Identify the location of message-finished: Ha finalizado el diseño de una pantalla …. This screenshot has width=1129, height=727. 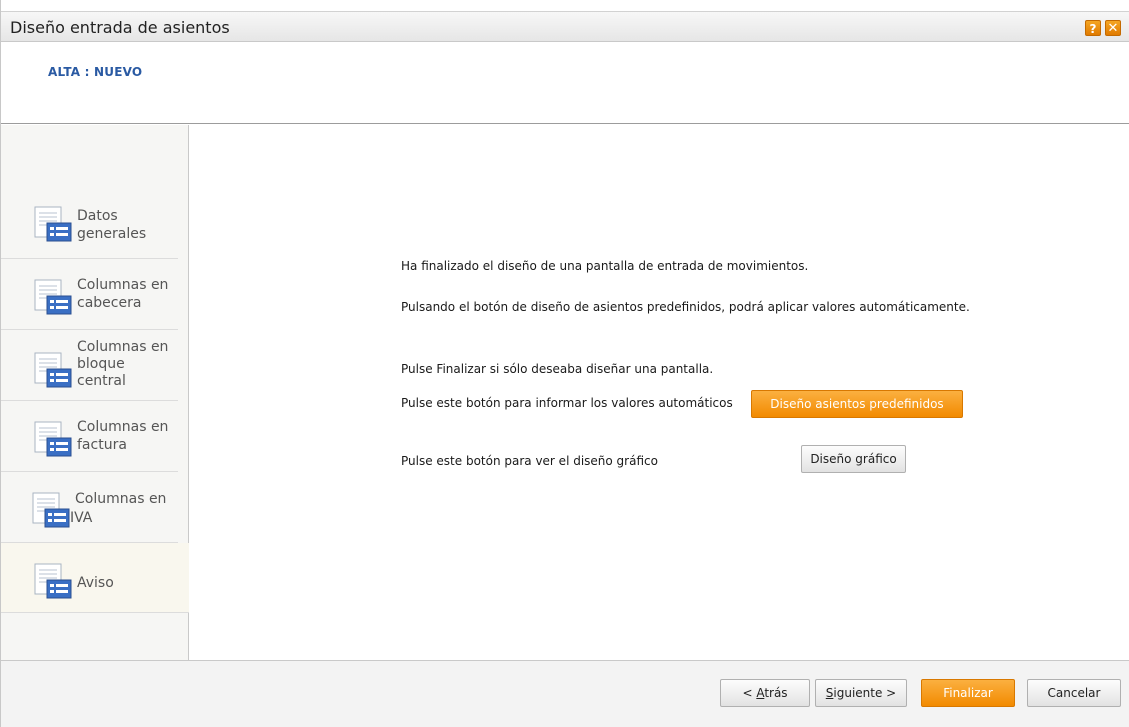
(605, 266).